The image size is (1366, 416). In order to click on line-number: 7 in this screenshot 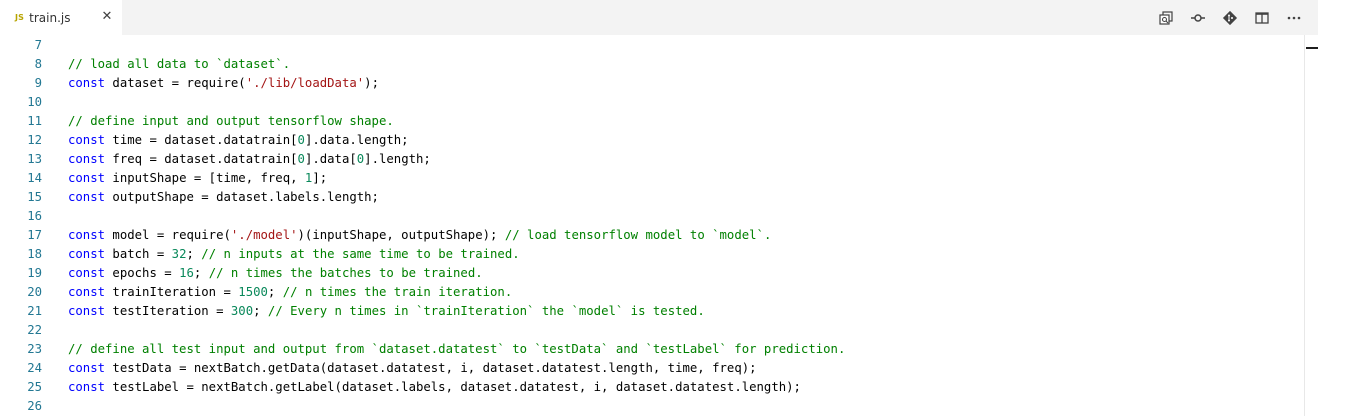, I will do `click(38, 45)`.